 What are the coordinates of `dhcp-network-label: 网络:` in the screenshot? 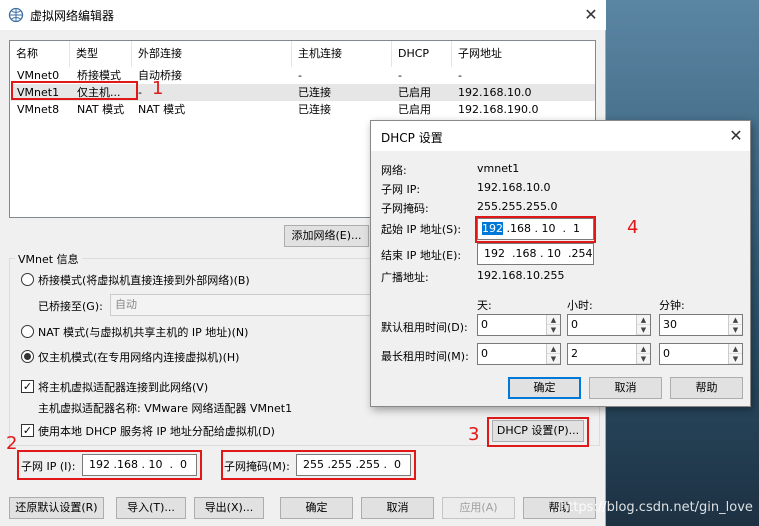 It's located at (394, 170).